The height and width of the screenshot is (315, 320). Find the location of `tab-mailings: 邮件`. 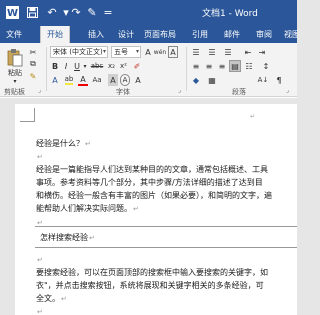

tab-mailings: 邮件 is located at coordinates (232, 34).